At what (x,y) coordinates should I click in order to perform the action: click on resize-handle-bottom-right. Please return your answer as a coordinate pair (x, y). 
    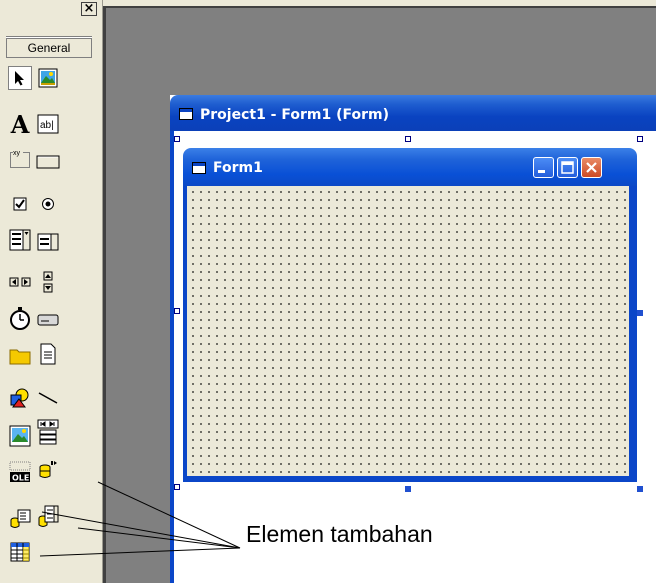
    Looking at the image, I should click on (640, 489).